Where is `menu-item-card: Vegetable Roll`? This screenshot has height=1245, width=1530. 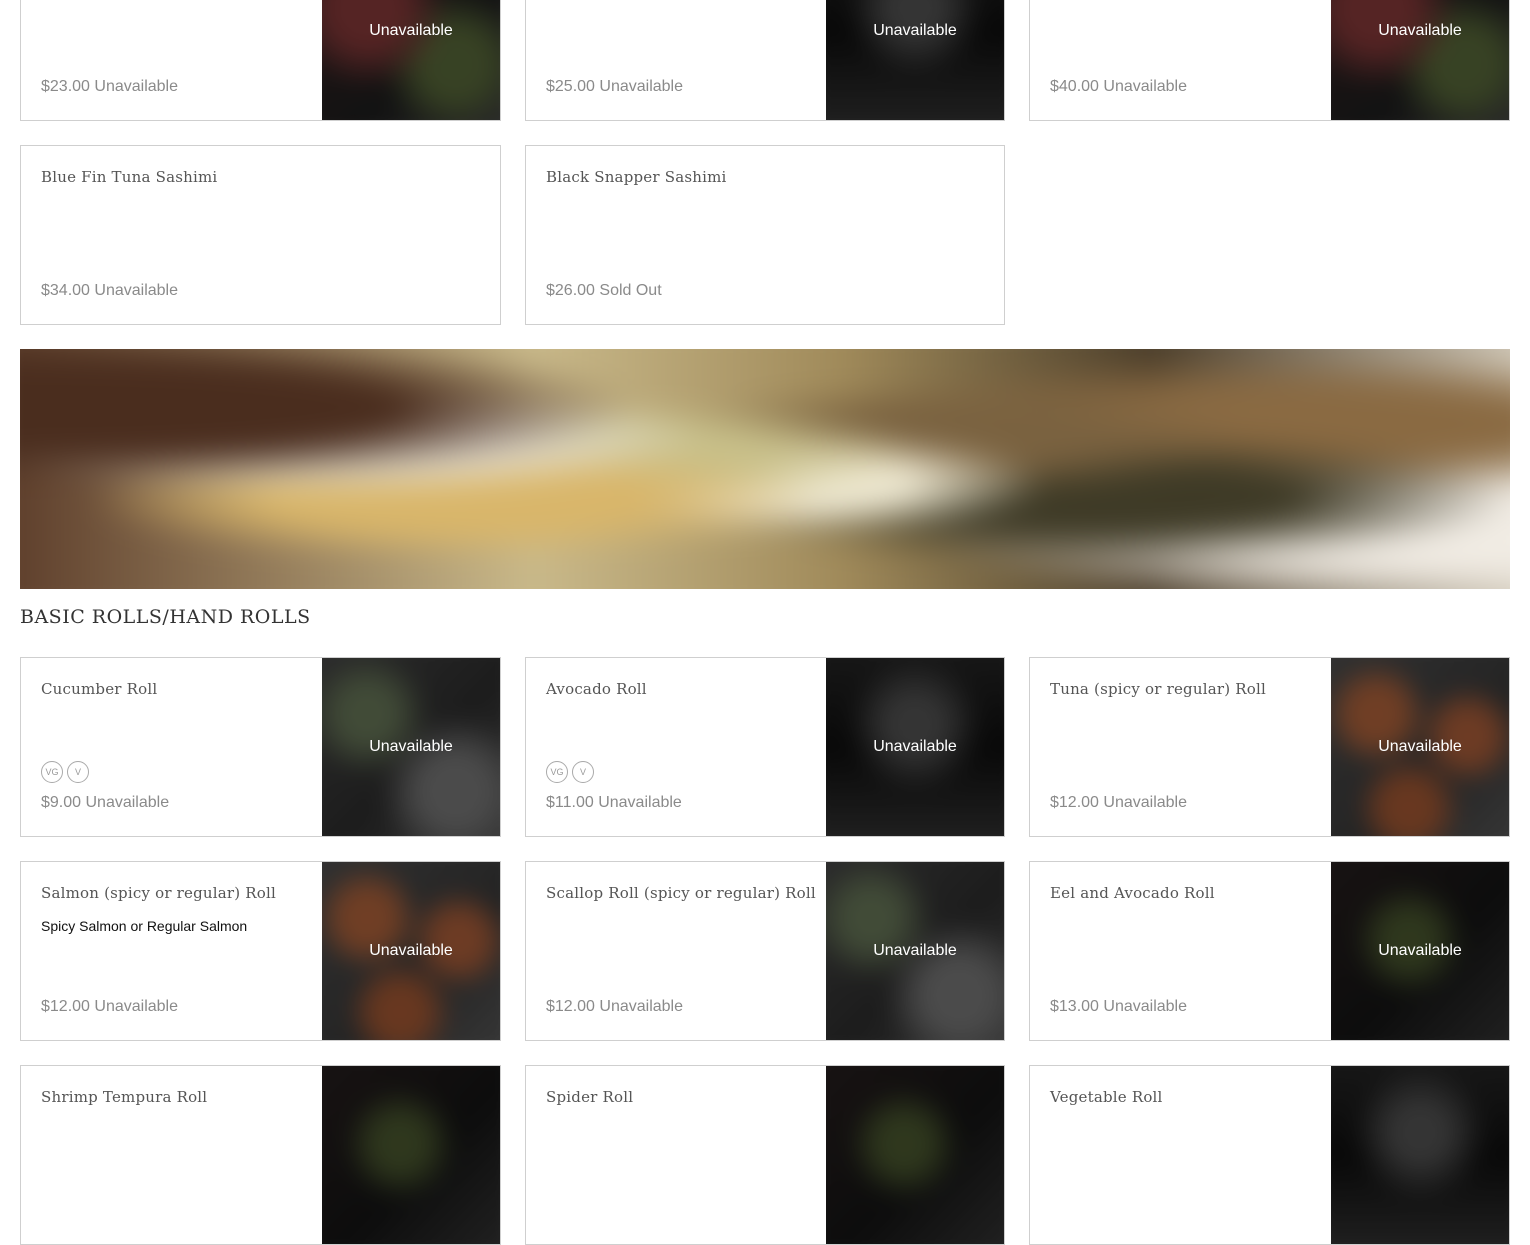 menu-item-card: Vegetable Roll is located at coordinates (1269, 1155).